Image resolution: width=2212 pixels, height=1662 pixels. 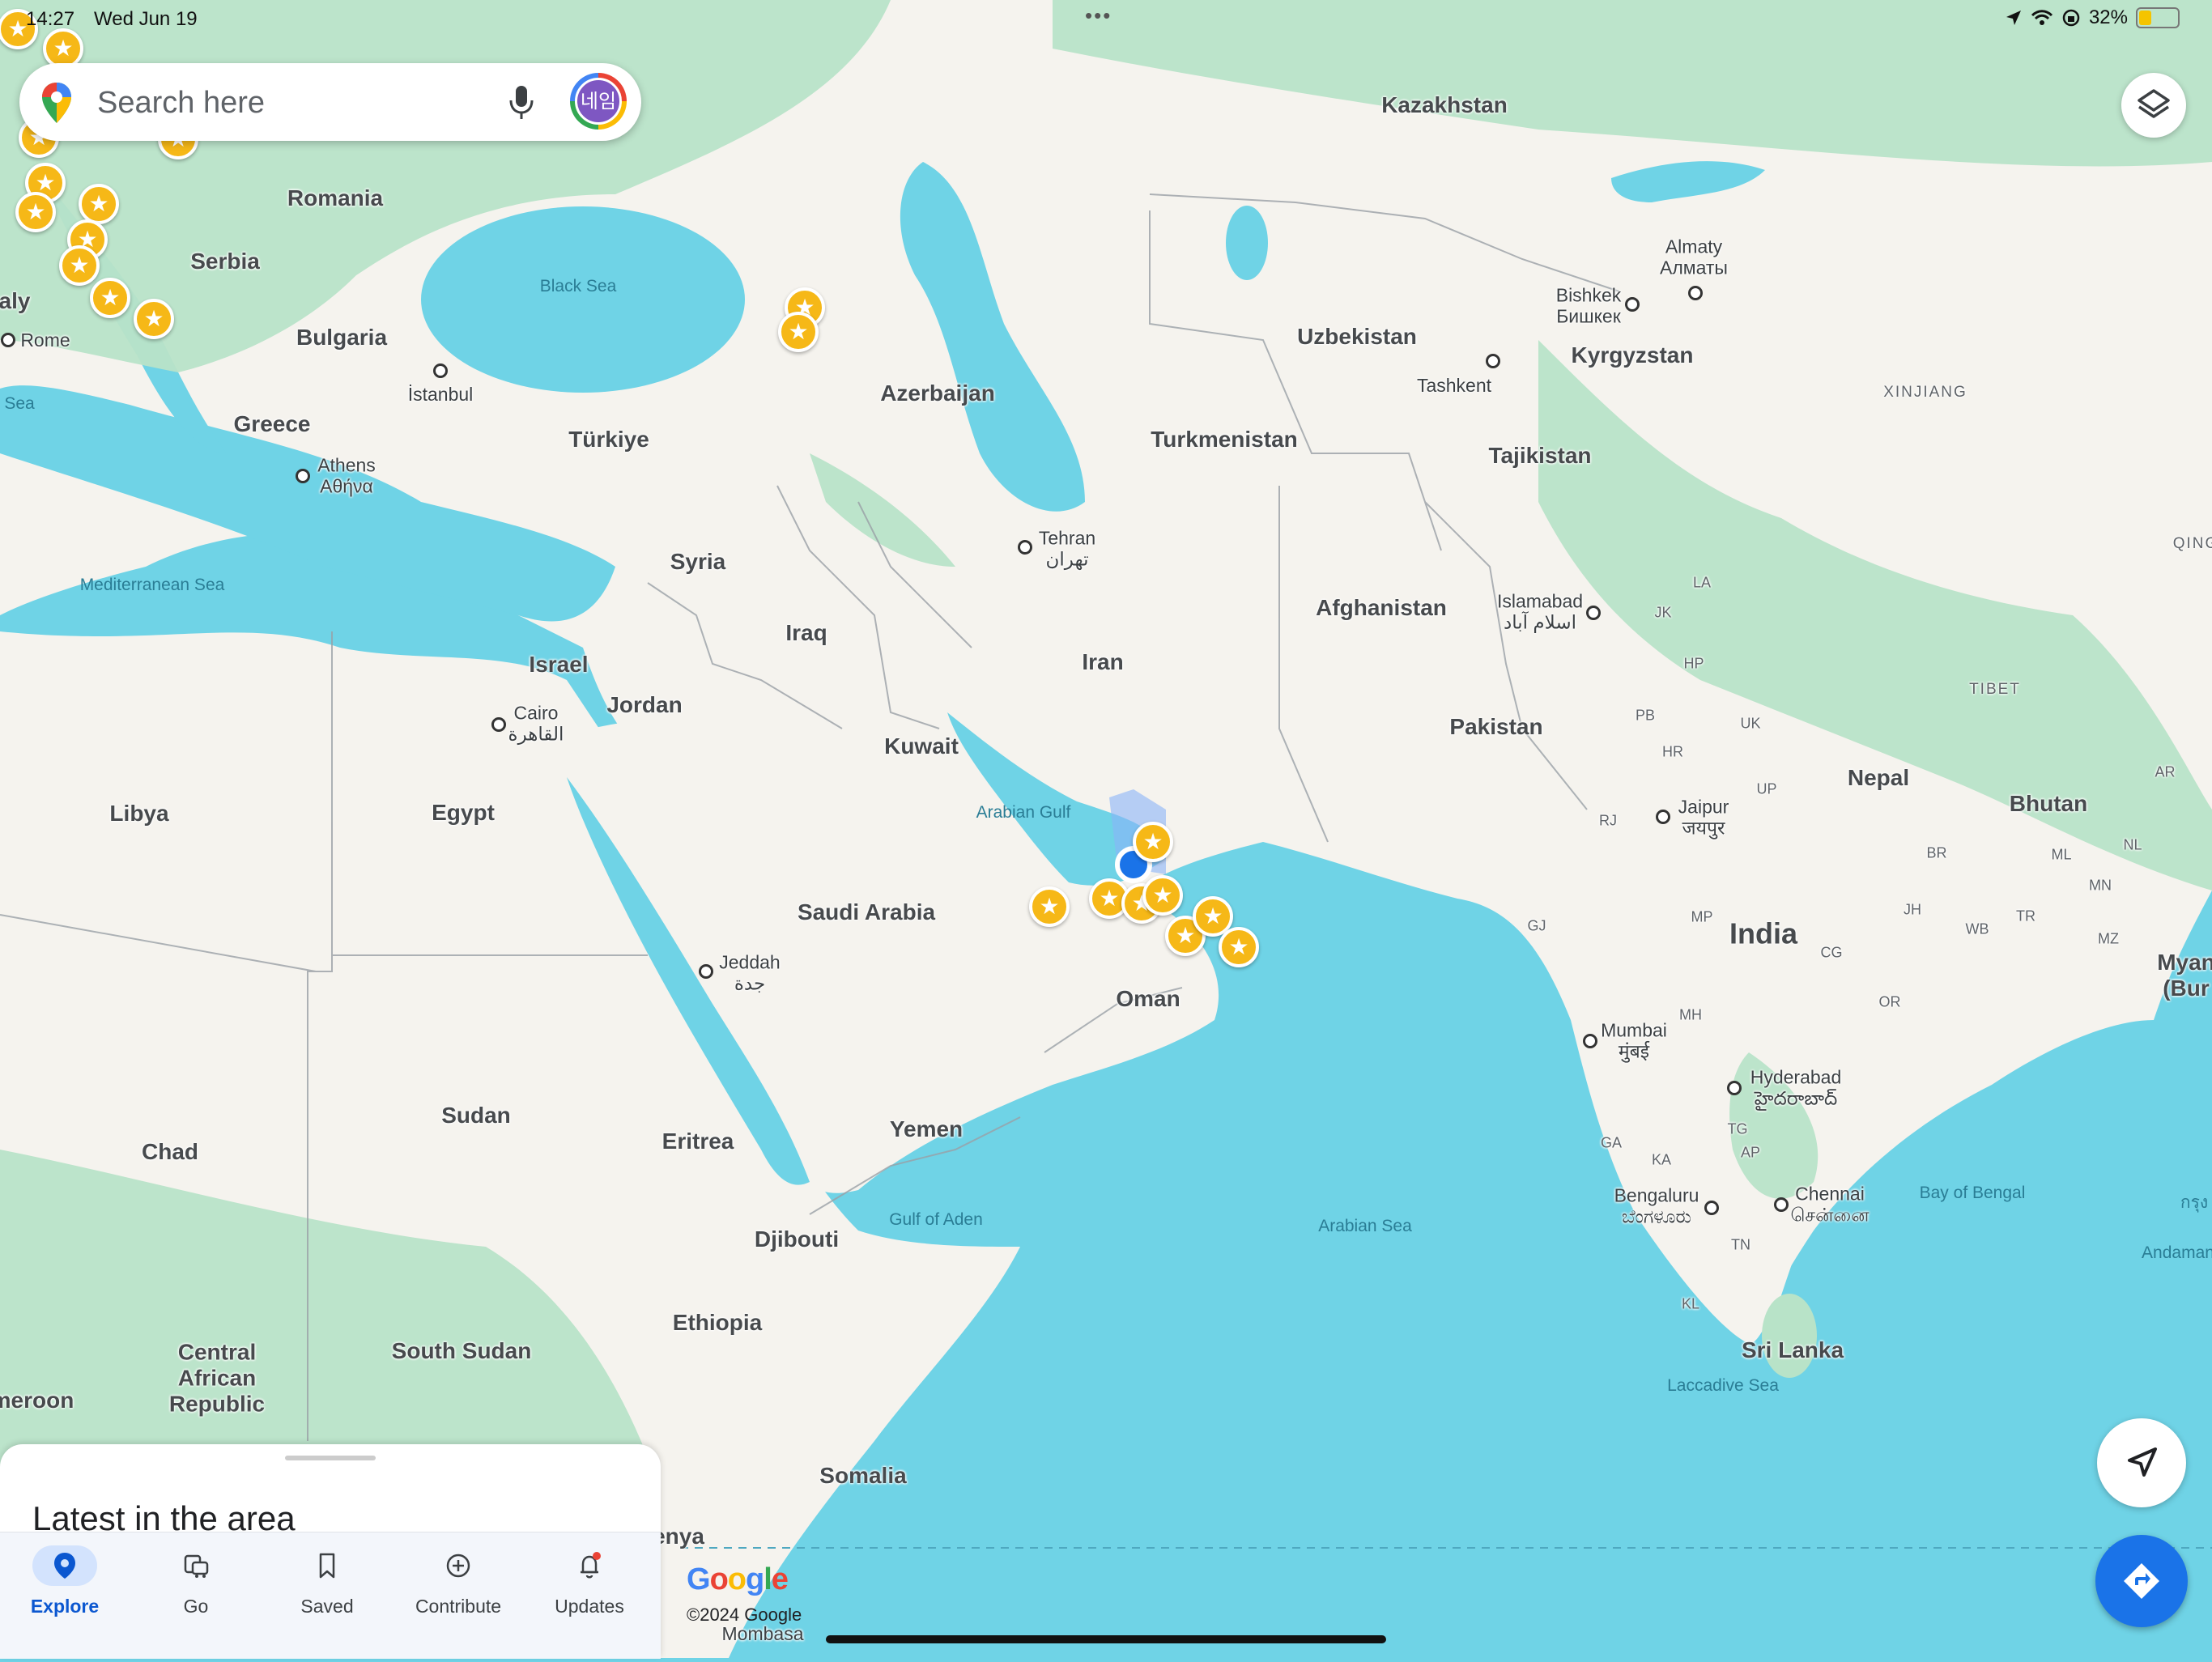 I want to click on nav-contribute-indicator, so click(x=459, y=1565).